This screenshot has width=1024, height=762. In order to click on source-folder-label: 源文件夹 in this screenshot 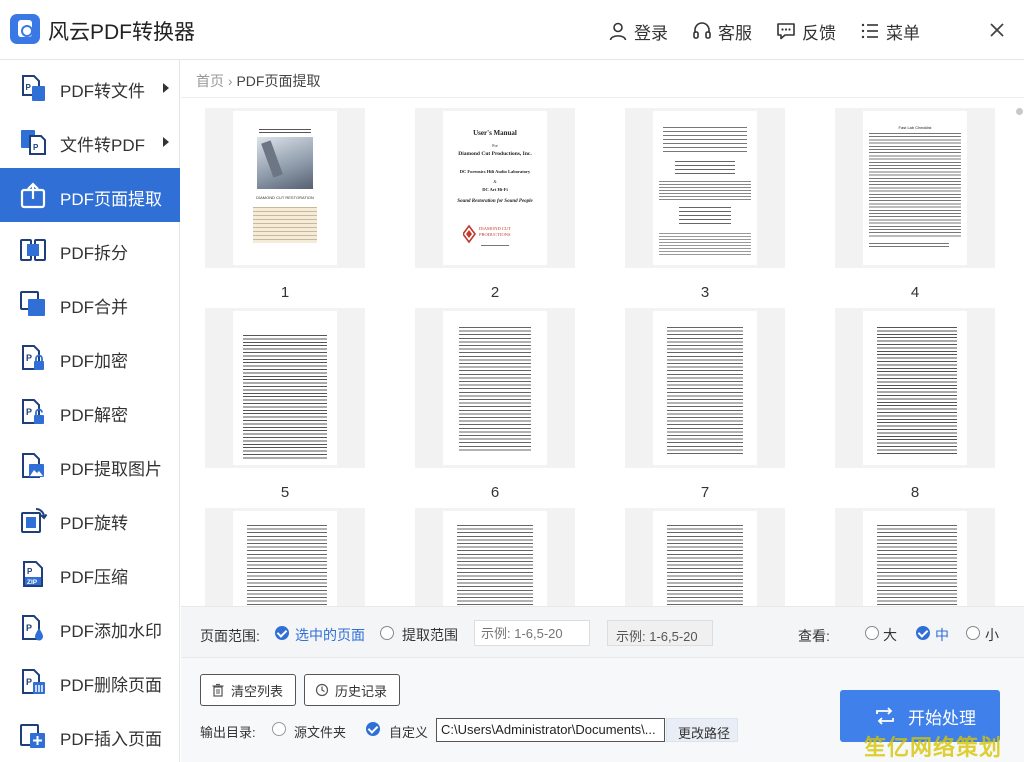, I will do `click(320, 731)`.